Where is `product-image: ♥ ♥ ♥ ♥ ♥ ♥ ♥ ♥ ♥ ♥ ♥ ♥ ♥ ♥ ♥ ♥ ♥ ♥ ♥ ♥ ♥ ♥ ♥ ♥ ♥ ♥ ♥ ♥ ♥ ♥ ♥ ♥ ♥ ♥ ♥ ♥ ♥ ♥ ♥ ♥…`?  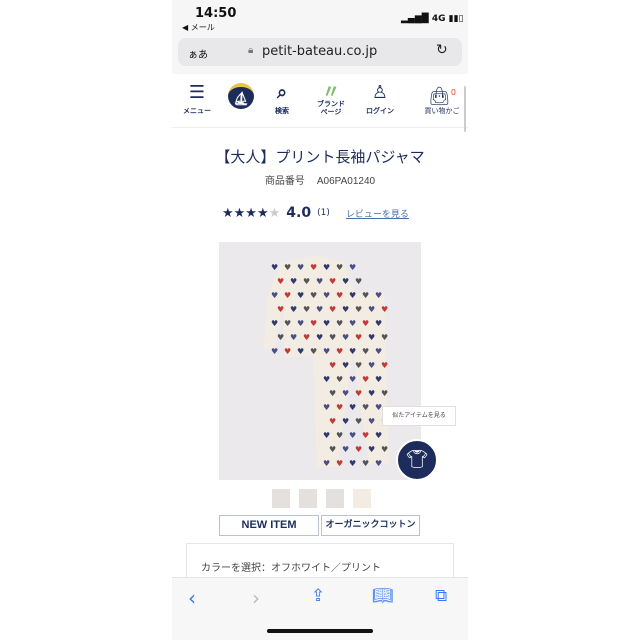
product-image: ♥ ♥ ♥ ♥ ♥ ♥ ♥ ♥ ♥ ♥ ♥ ♥ ♥ ♥ ♥ ♥ ♥ ♥ ♥ ♥ ♥ ♥ ♥ ♥ ♥ ♥ ♥ ♥ ♥ ♥ ♥ ♥ ♥ ♥ ♥ ♥ ♥ ♥ ♥ ♥… is located at coordinates (320, 361).